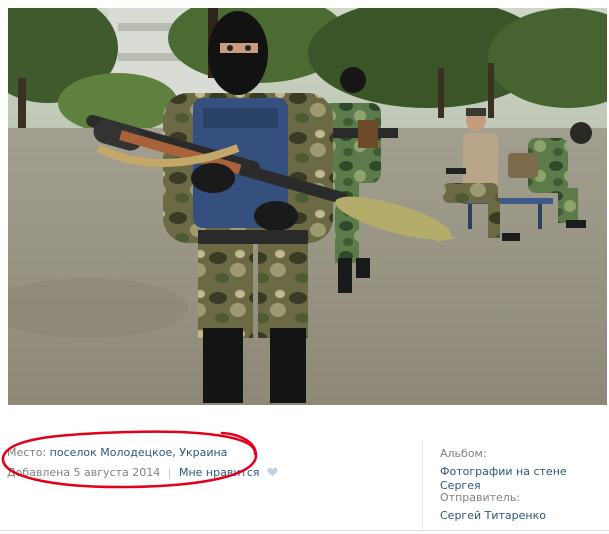 The image size is (609, 534). Describe the element at coordinates (27, 452) in the screenshot. I see `place-label: Место:` at that location.